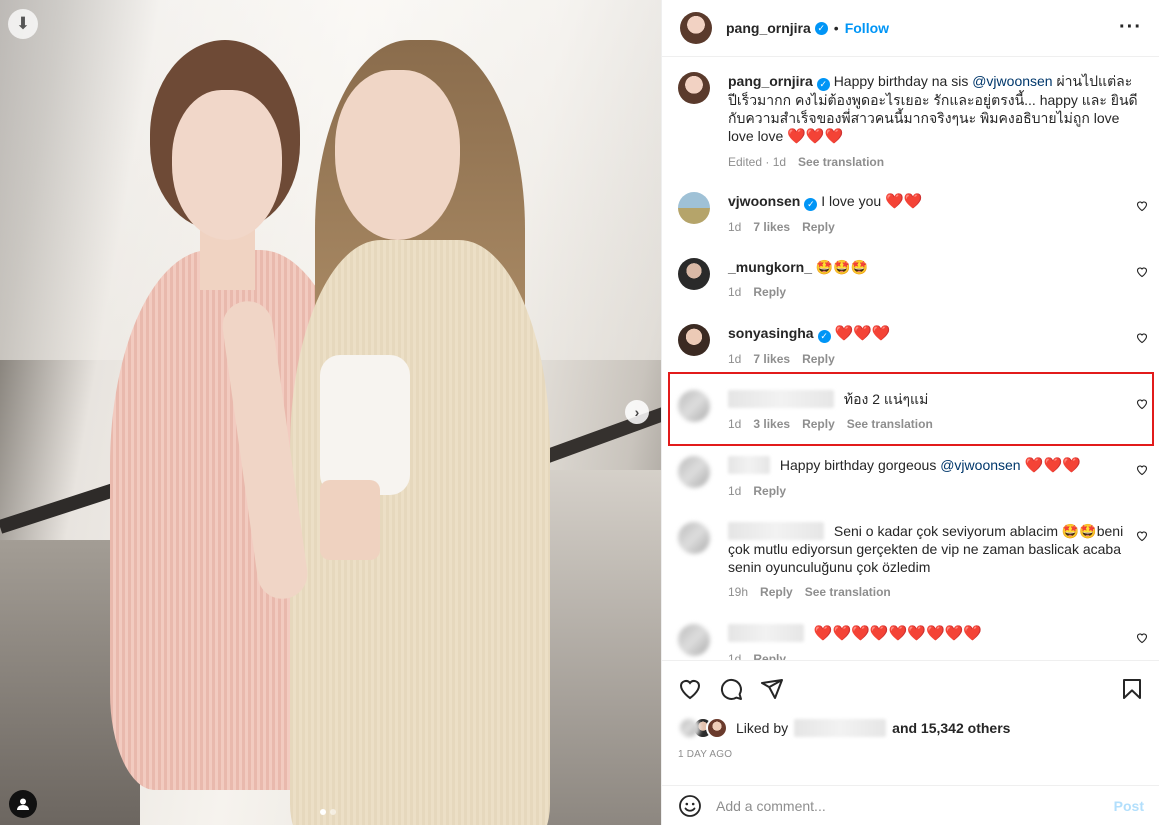  Describe the element at coordinates (903, 81) in the screenshot. I see `caption-text-part-1: Happy birthday na sis` at that location.